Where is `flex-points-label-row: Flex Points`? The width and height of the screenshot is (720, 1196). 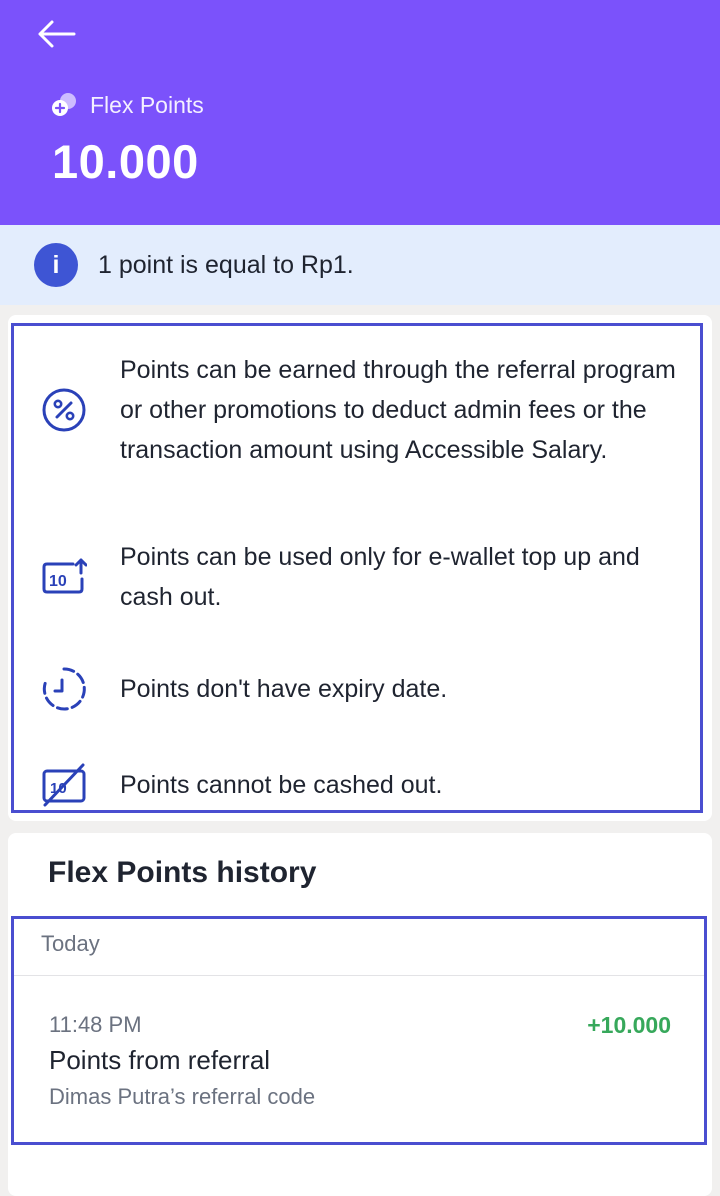 flex-points-label-row: Flex Points is located at coordinates (127, 105).